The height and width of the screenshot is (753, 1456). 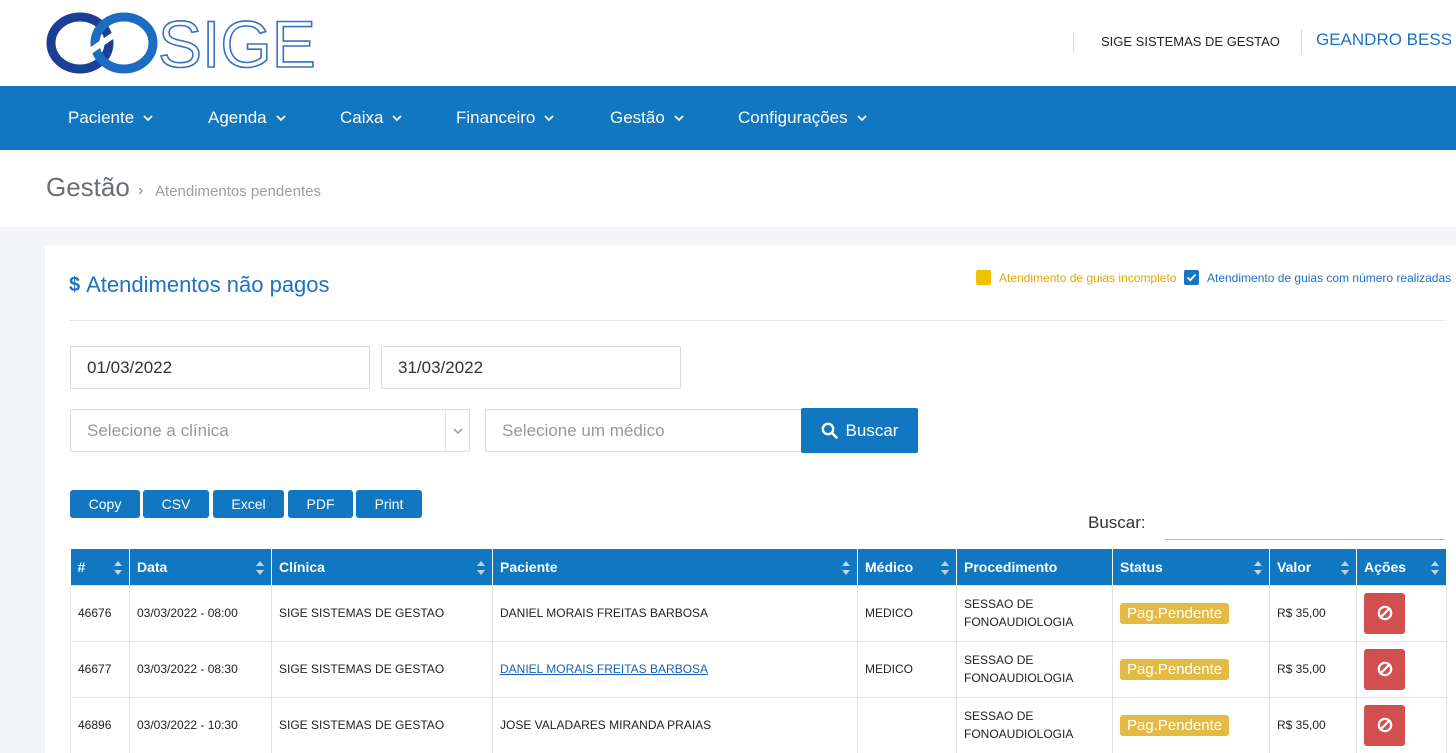 What do you see at coordinates (793, 117) in the screenshot?
I see `nav-label: Configurações` at bounding box center [793, 117].